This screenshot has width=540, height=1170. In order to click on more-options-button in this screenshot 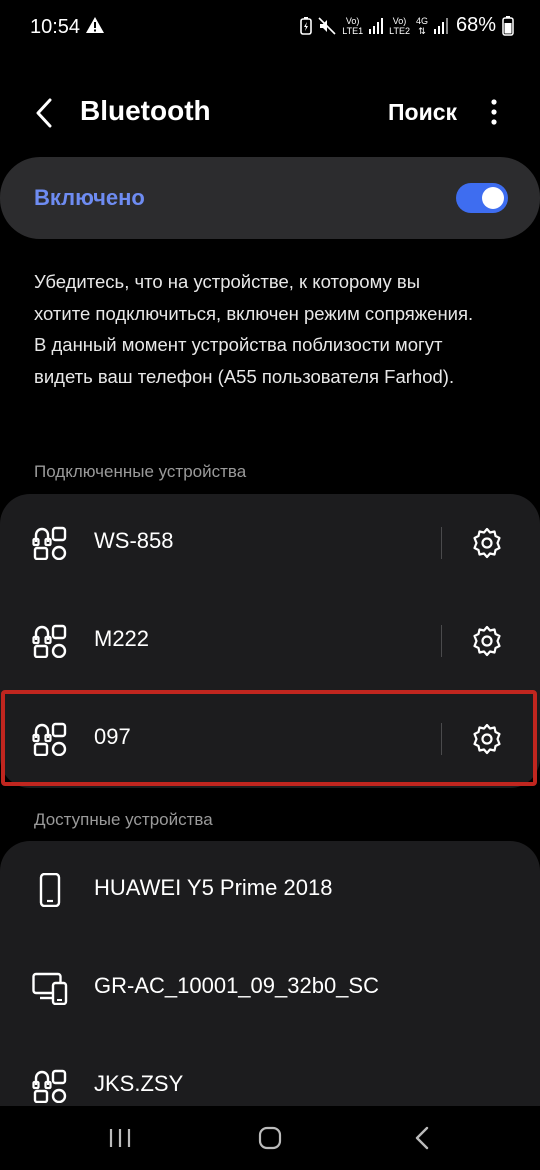, I will do `click(494, 113)`.